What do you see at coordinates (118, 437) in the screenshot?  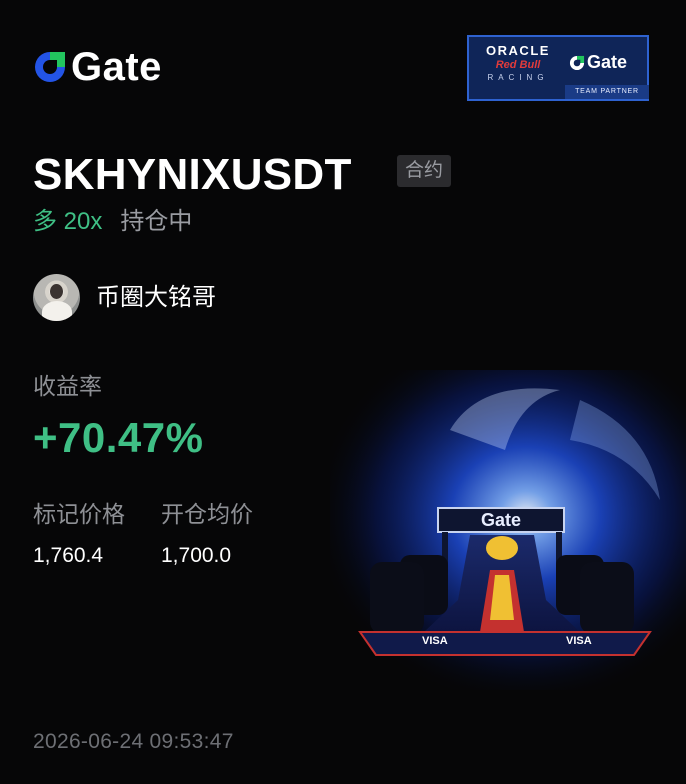 I see `roi-value: +70.47%` at bounding box center [118, 437].